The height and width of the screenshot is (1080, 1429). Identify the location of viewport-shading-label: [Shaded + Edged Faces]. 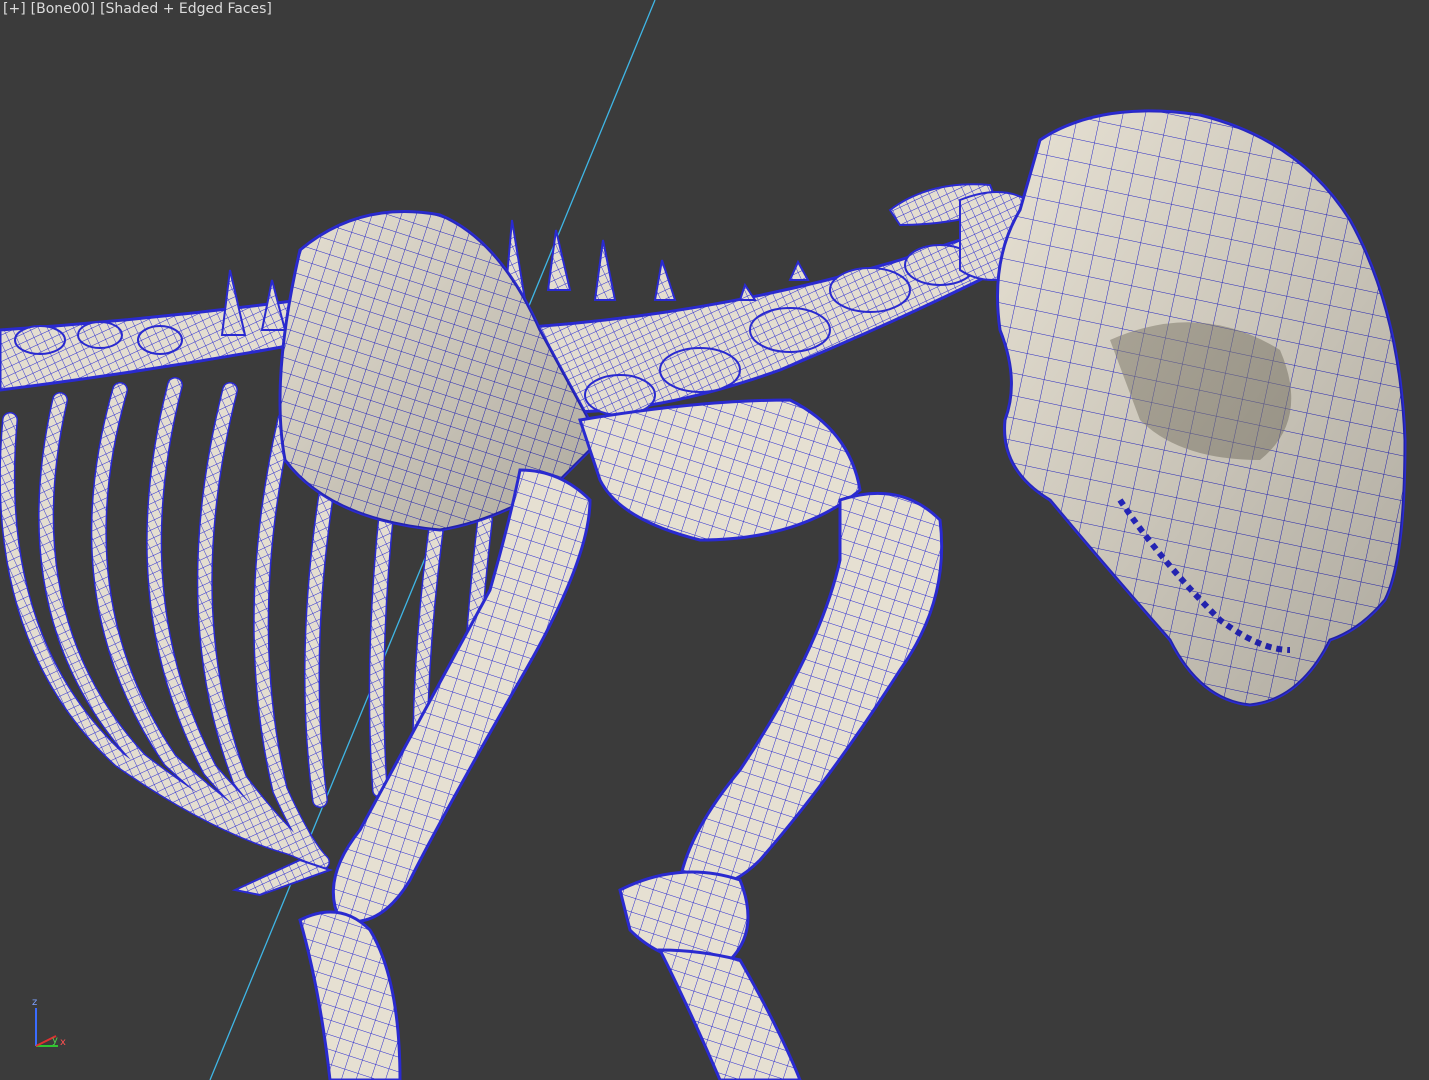
(186, 9).